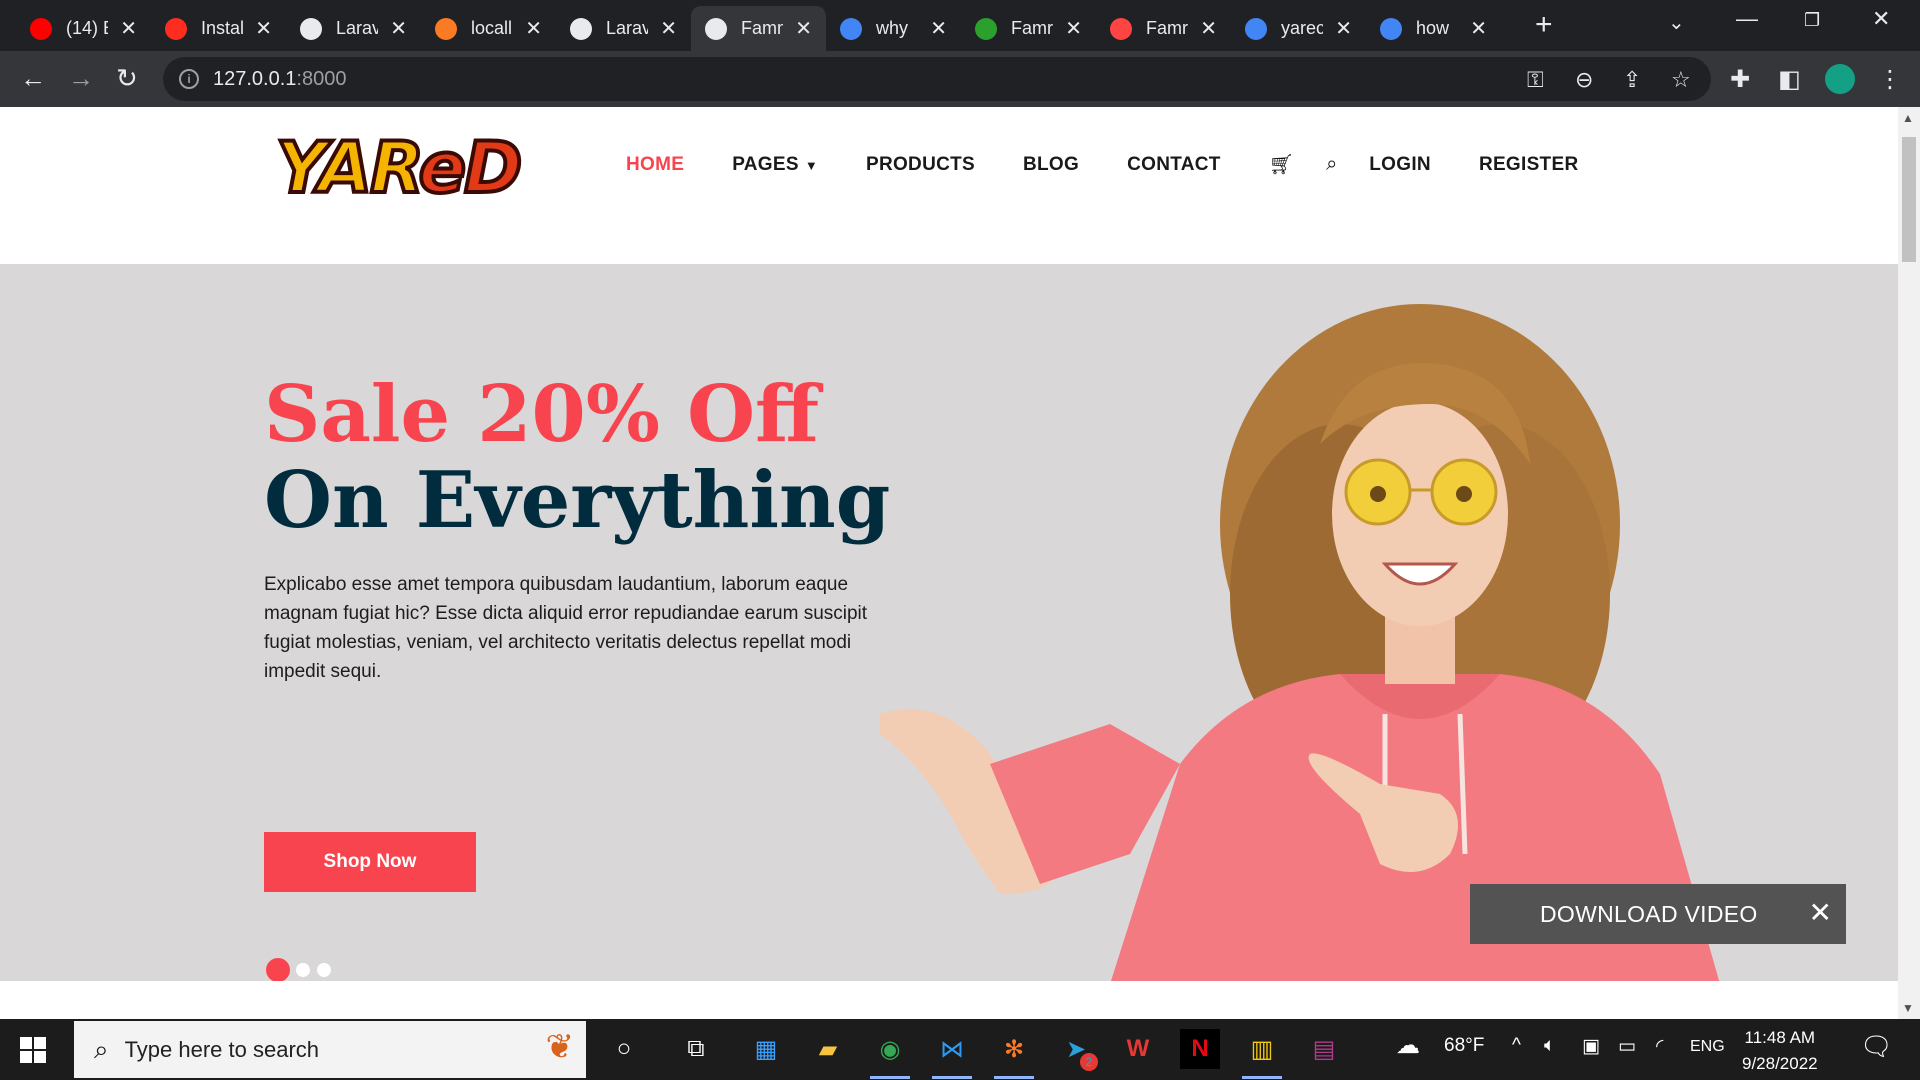 Image resolution: width=1920 pixels, height=1080 pixels. Describe the element at coordinates (1051, 165) in the screenshot. I see `nav-blog: BLOG` at that location.